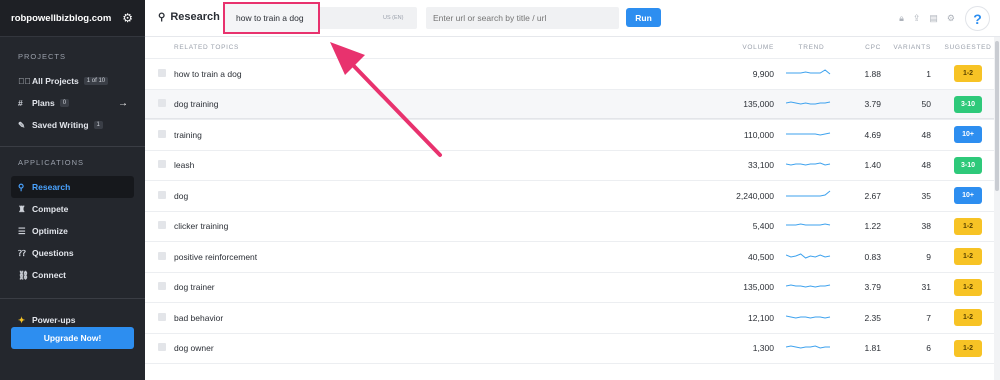  I want to click on topic-cell: clicker training, so click(434, 226).